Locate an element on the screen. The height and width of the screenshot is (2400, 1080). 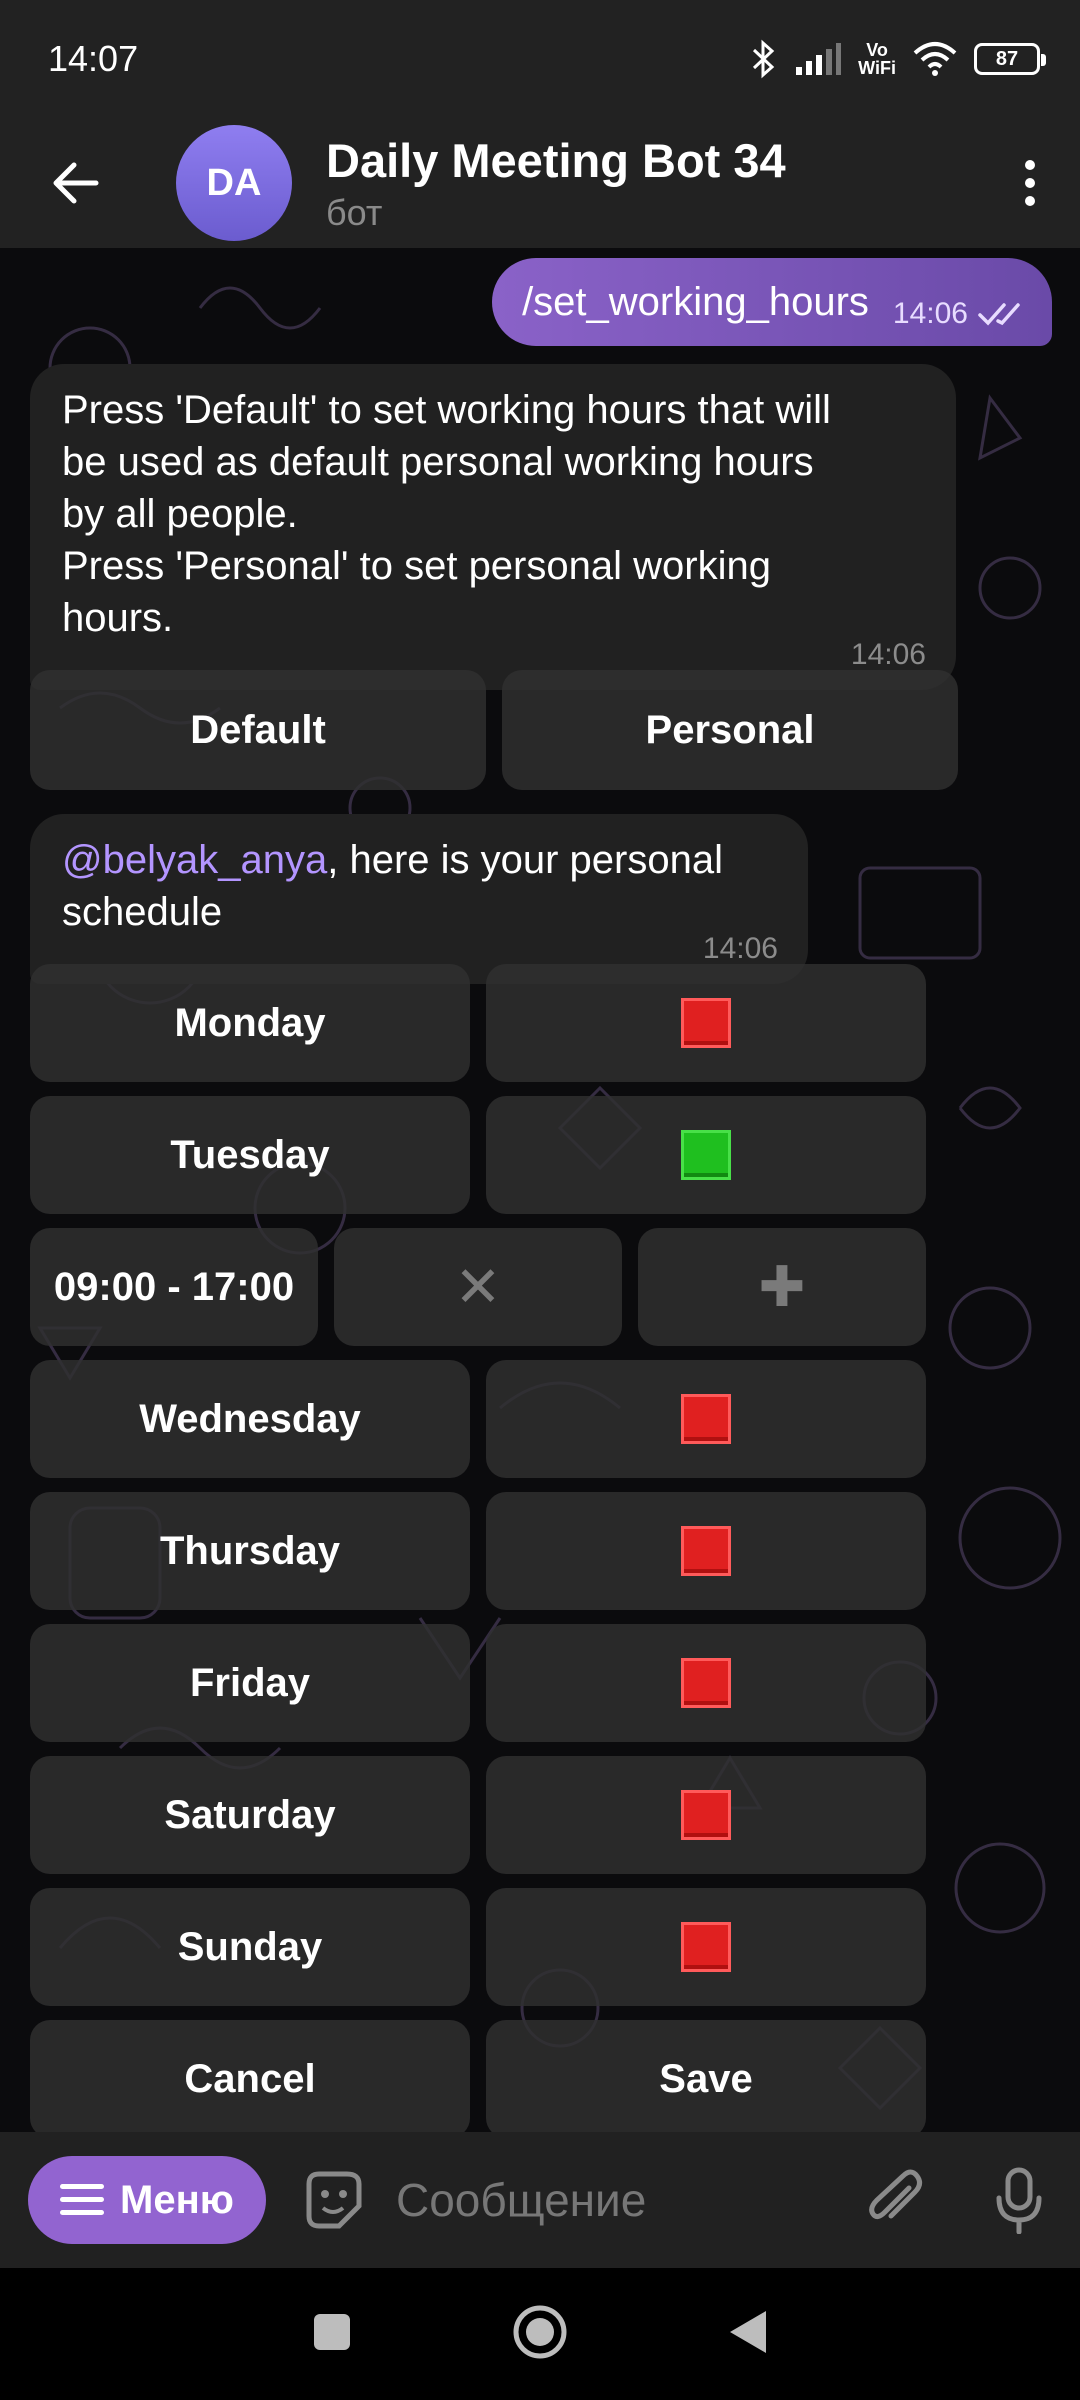
home-button is located at coordinates (540, 2334).